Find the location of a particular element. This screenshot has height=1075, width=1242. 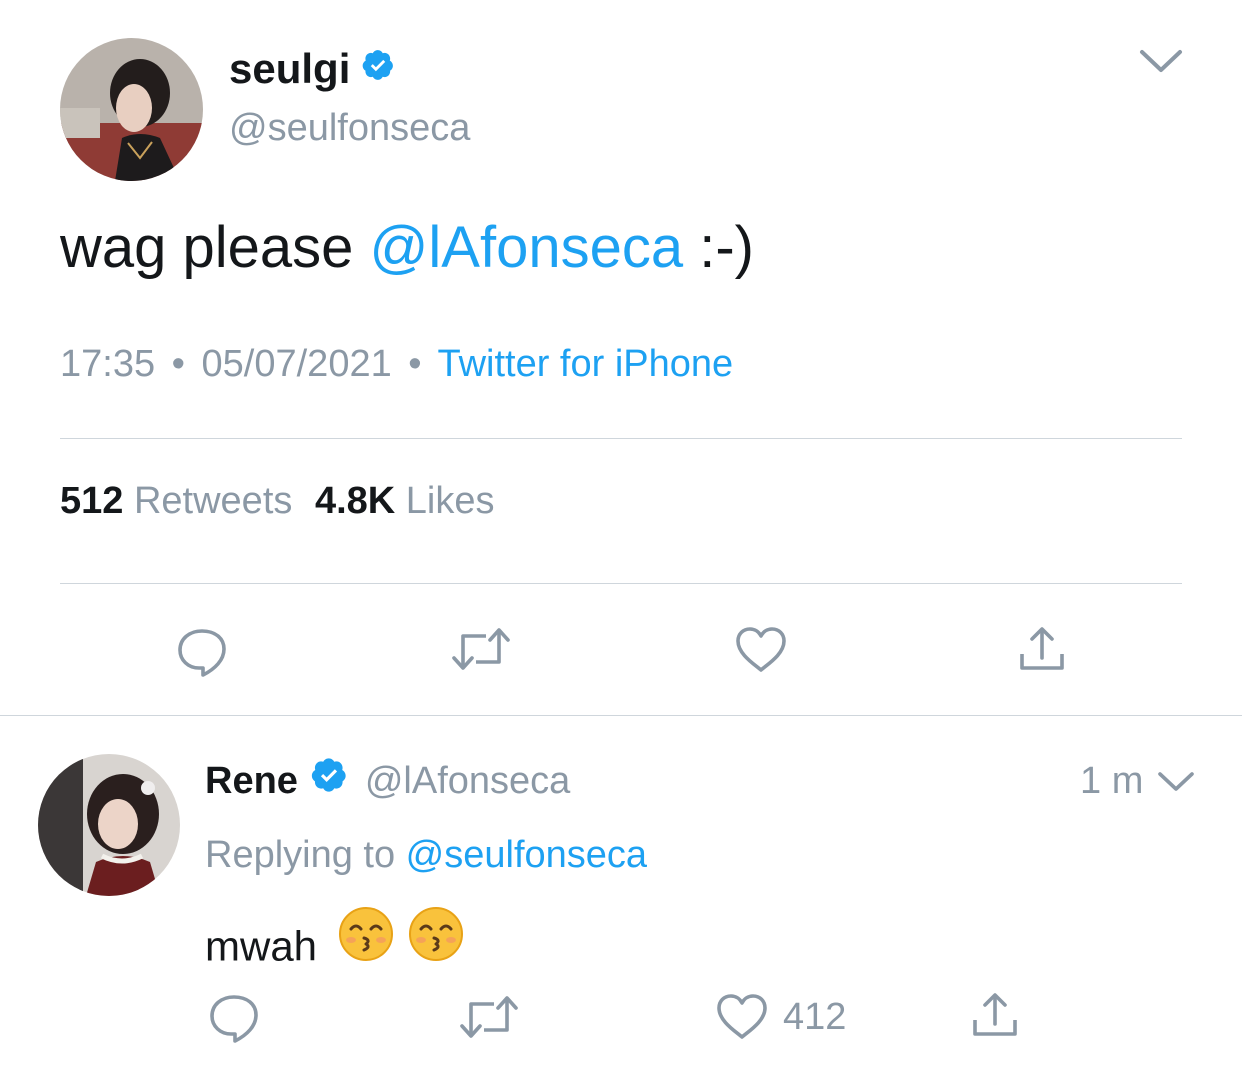

reply-like-count: 412 is located at coordinates (815, 1017).